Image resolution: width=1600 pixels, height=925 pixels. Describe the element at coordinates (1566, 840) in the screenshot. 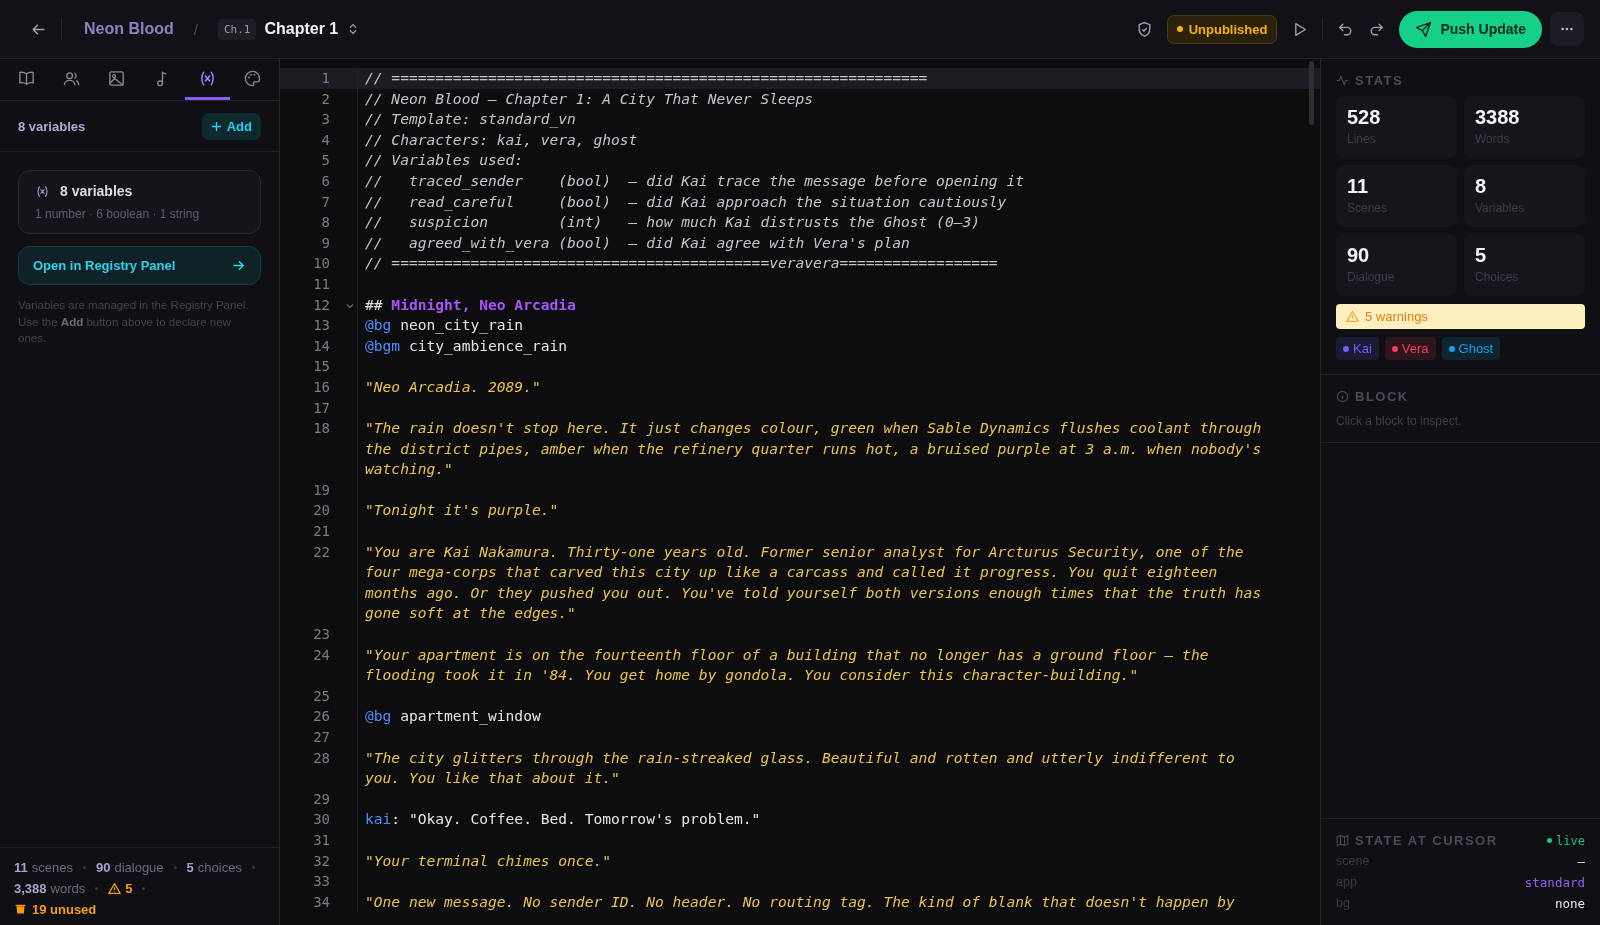

I see `live-indicator: live` at that location.